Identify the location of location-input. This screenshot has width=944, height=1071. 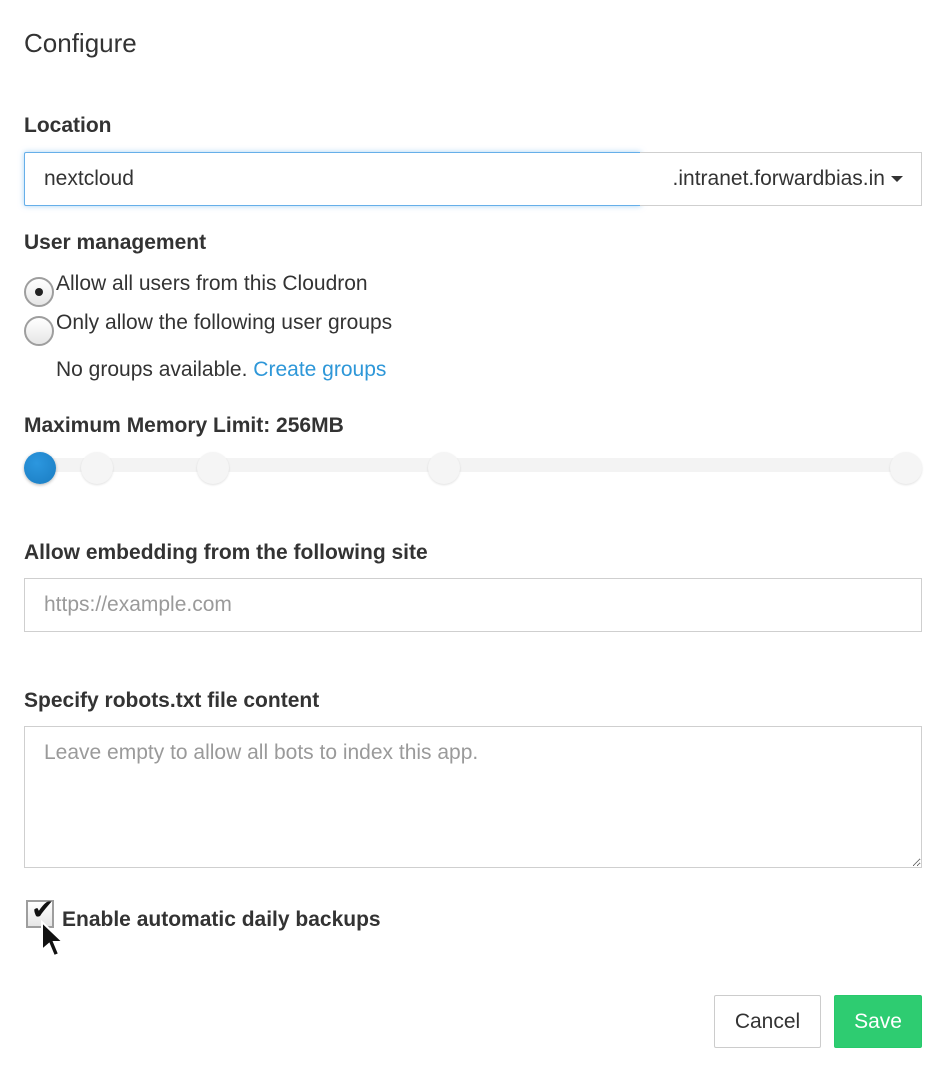
(332, 179).